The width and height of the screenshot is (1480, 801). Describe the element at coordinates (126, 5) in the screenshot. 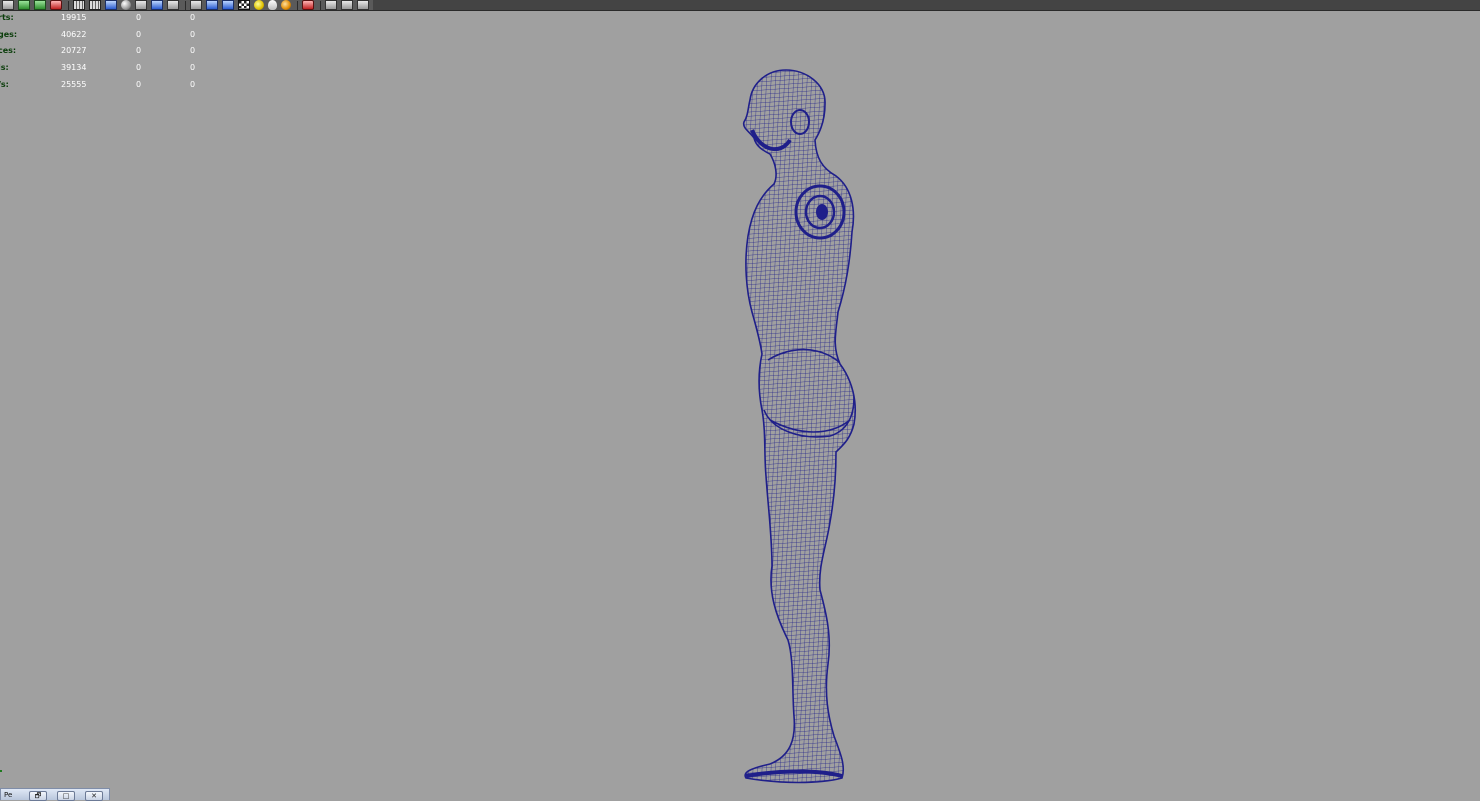

I see `bounding-box-icon` at that location.